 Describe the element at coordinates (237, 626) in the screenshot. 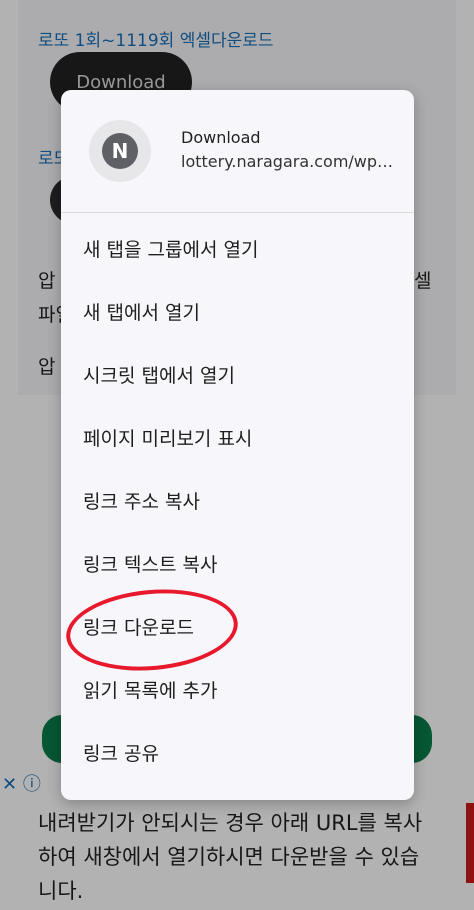

I see `menu-item-download-link: 링크 다운로드` at that location.